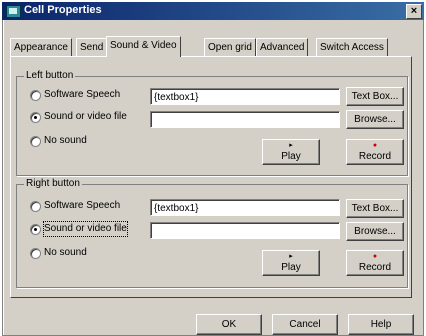 The height and width of the screenshot is (336, 426). What do you see at coordinates (85, 116) in the screenshot?
I see `left-sound-file-label: Sound or video file` at bounding box center [85, 116].